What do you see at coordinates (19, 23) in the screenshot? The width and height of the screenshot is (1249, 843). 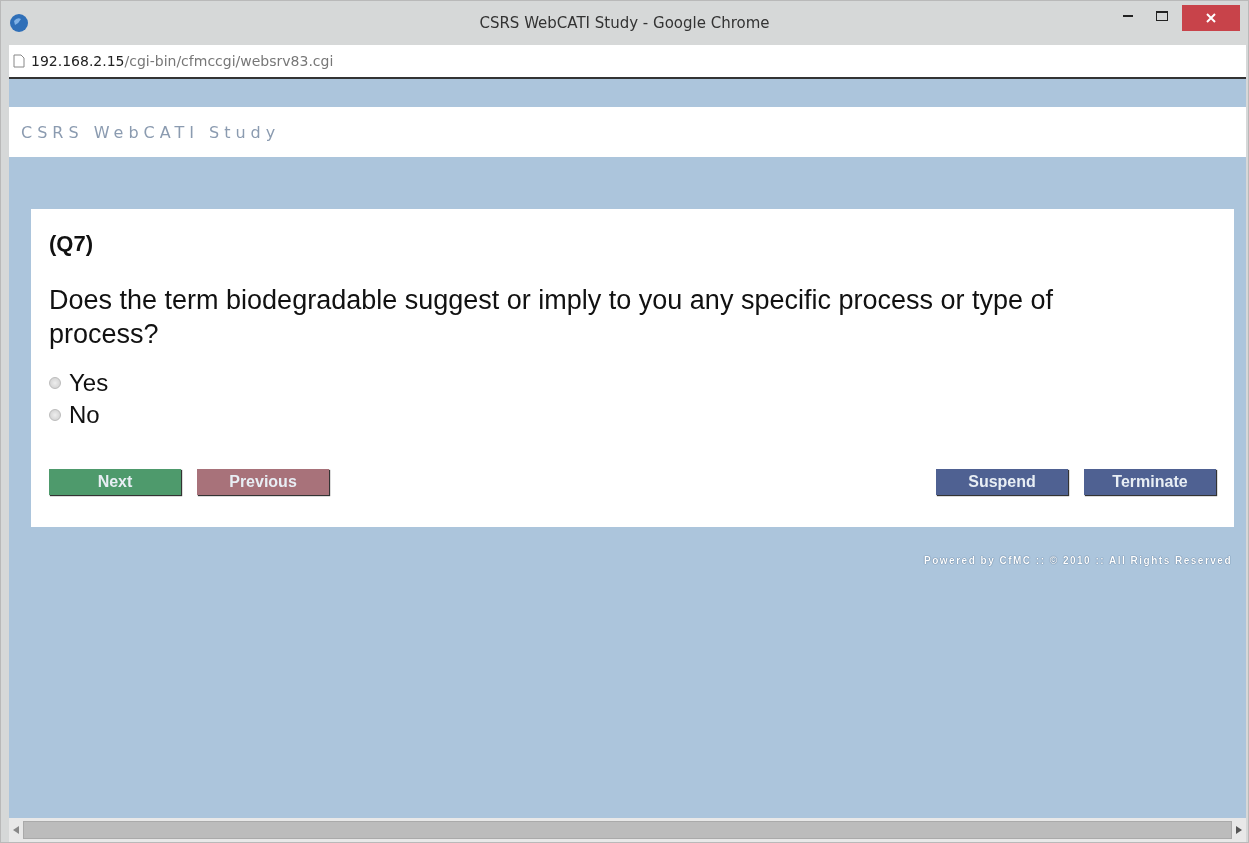 I see `globe-icon` at bounding box center [19, 23].